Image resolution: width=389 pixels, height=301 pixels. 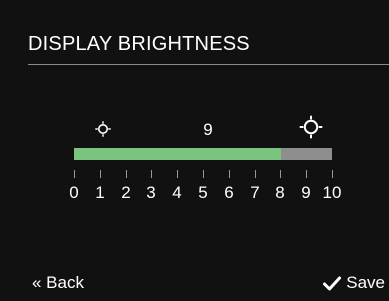 I want to click on page-title: DISPLAY BRIGHTNESS, so click(x=139, y=44).